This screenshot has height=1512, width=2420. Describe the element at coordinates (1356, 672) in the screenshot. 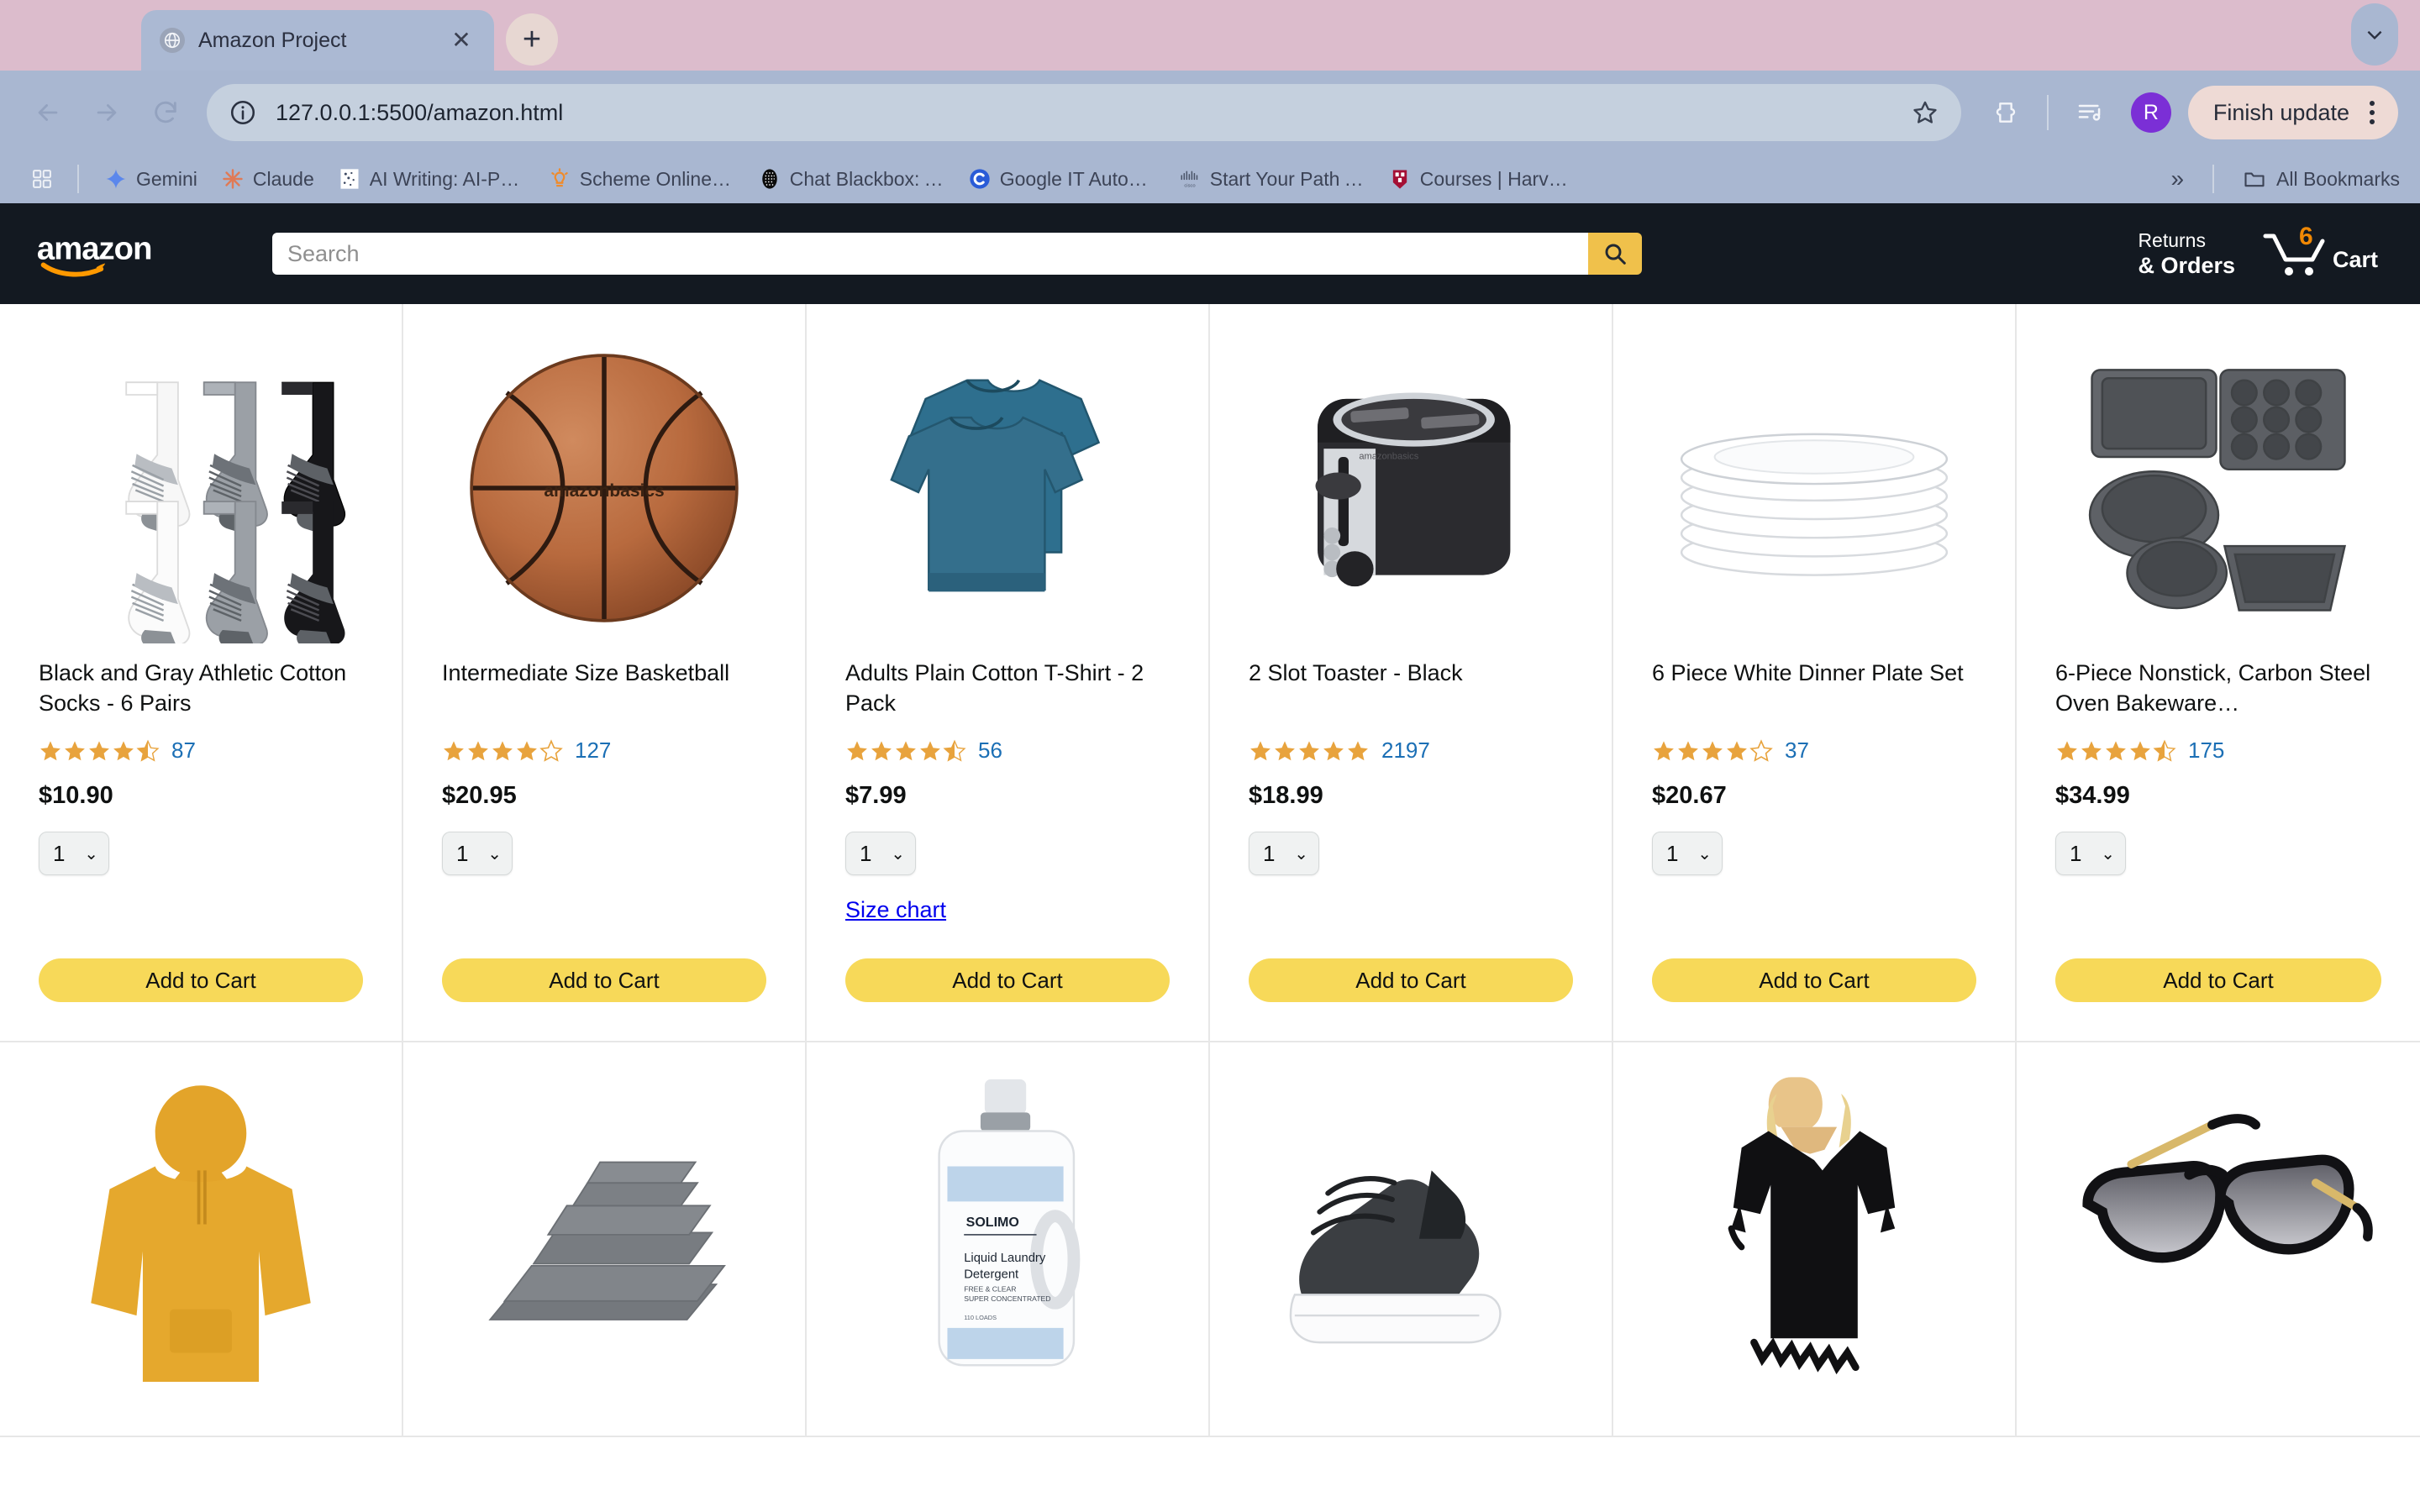

I see `product-title: 2 Slot Toaster - Black` at that location.